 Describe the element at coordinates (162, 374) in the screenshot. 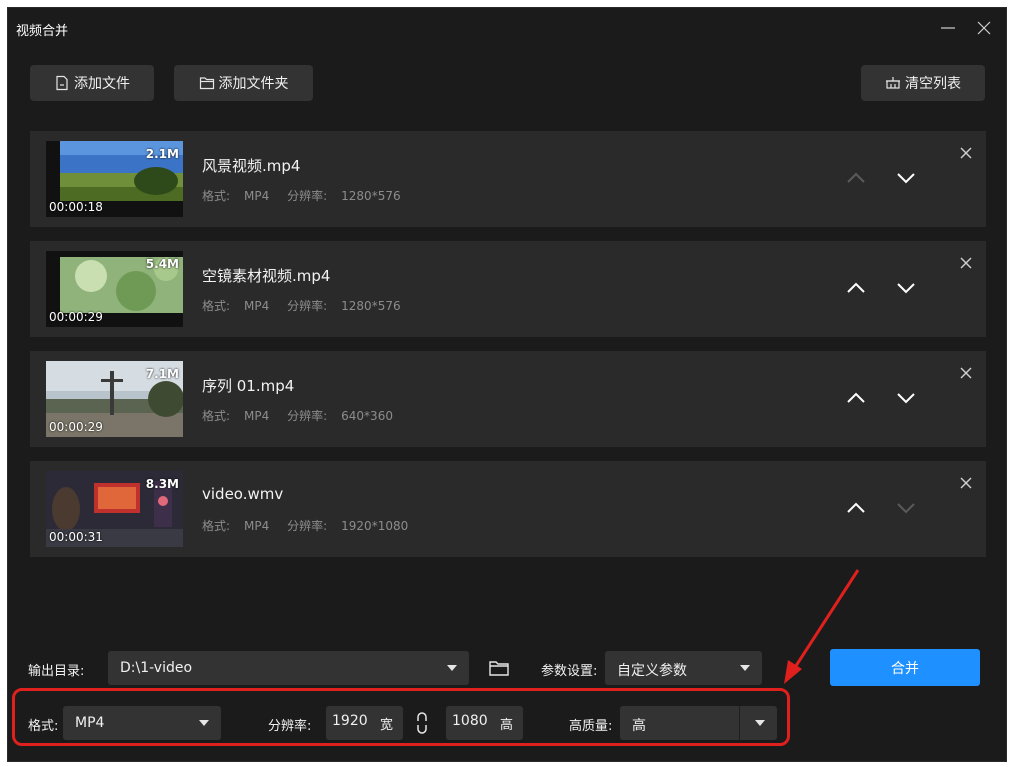

I see `file-size: 7.1M` at that location.